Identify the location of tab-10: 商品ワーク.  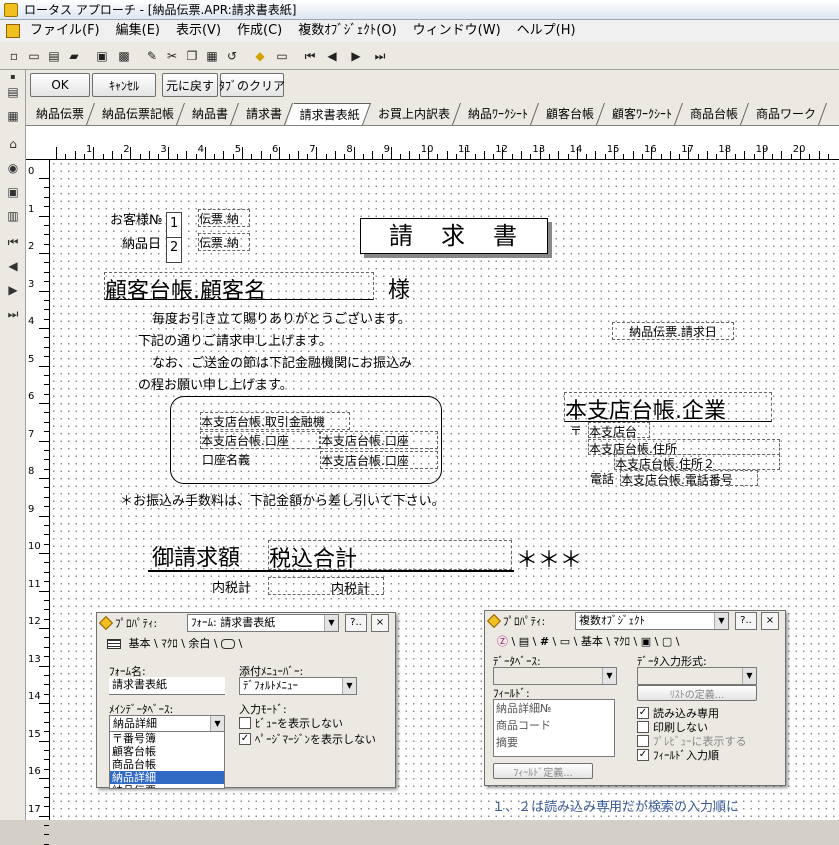
(785, 114).